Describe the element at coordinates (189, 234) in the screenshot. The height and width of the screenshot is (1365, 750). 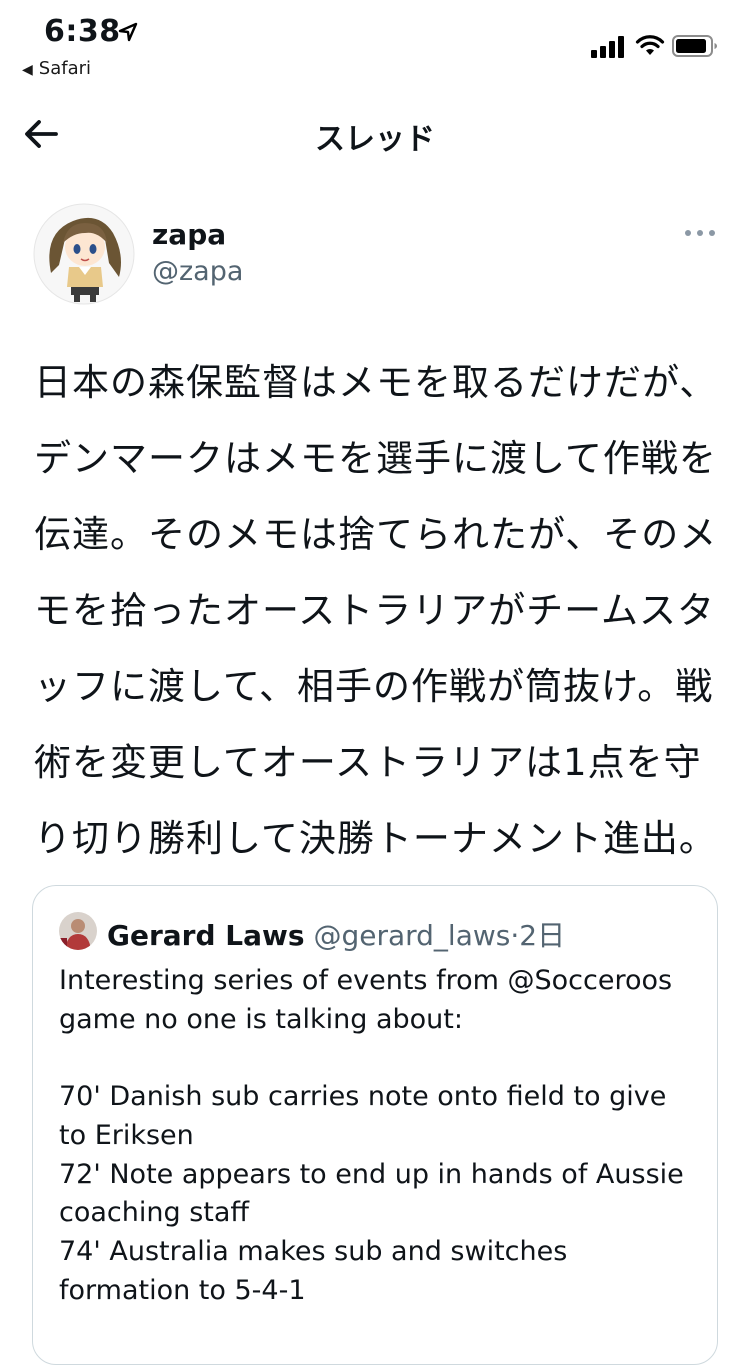
I see `author-display-name: zapa` at that location.